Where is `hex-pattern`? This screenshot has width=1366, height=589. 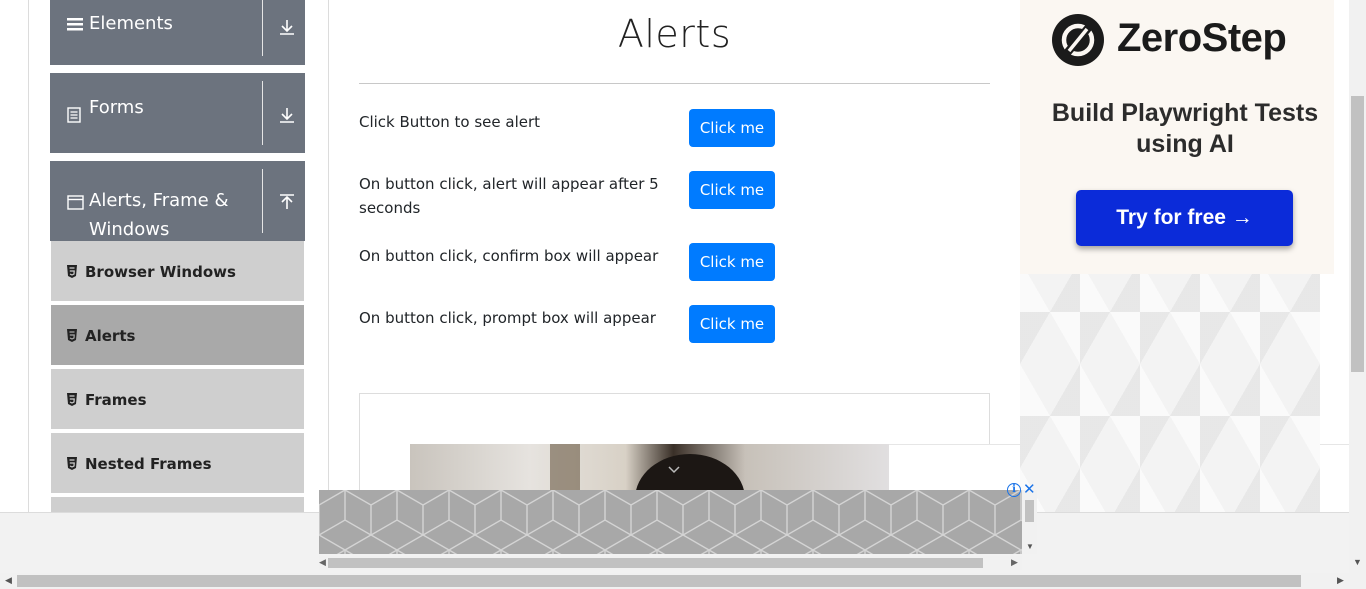 hex-pattern is located at coordinates (670, 522).